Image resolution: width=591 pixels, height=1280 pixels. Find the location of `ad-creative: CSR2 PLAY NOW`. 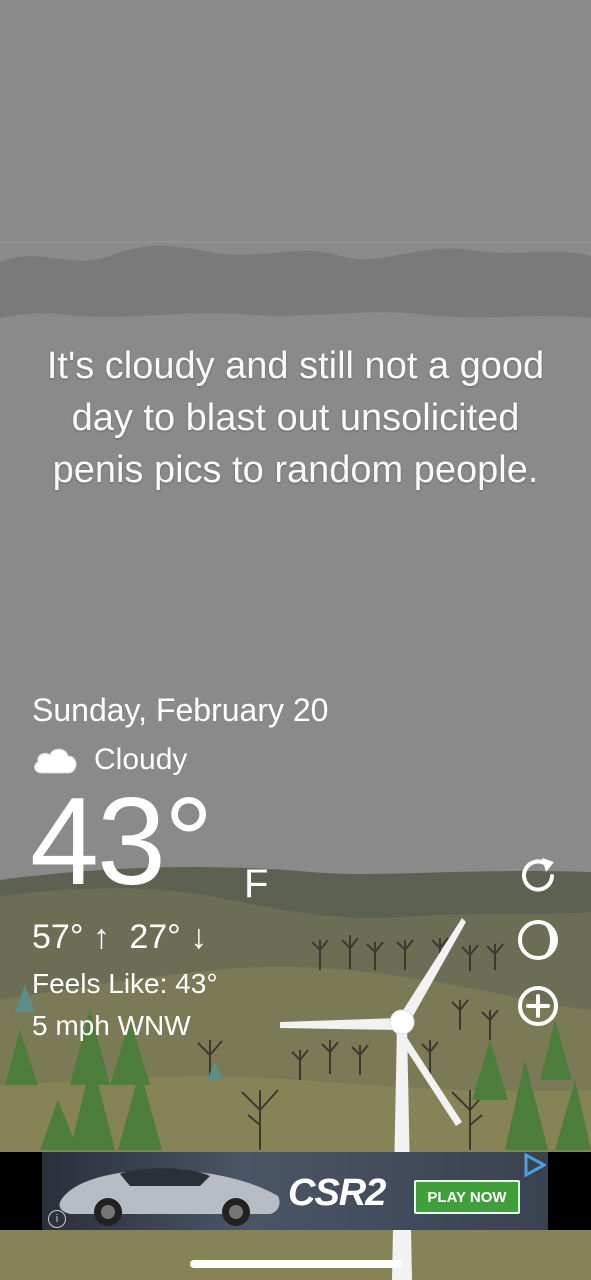

ad-creative: CSR2 PLAY NOW is located at coordinates (295, 1191).